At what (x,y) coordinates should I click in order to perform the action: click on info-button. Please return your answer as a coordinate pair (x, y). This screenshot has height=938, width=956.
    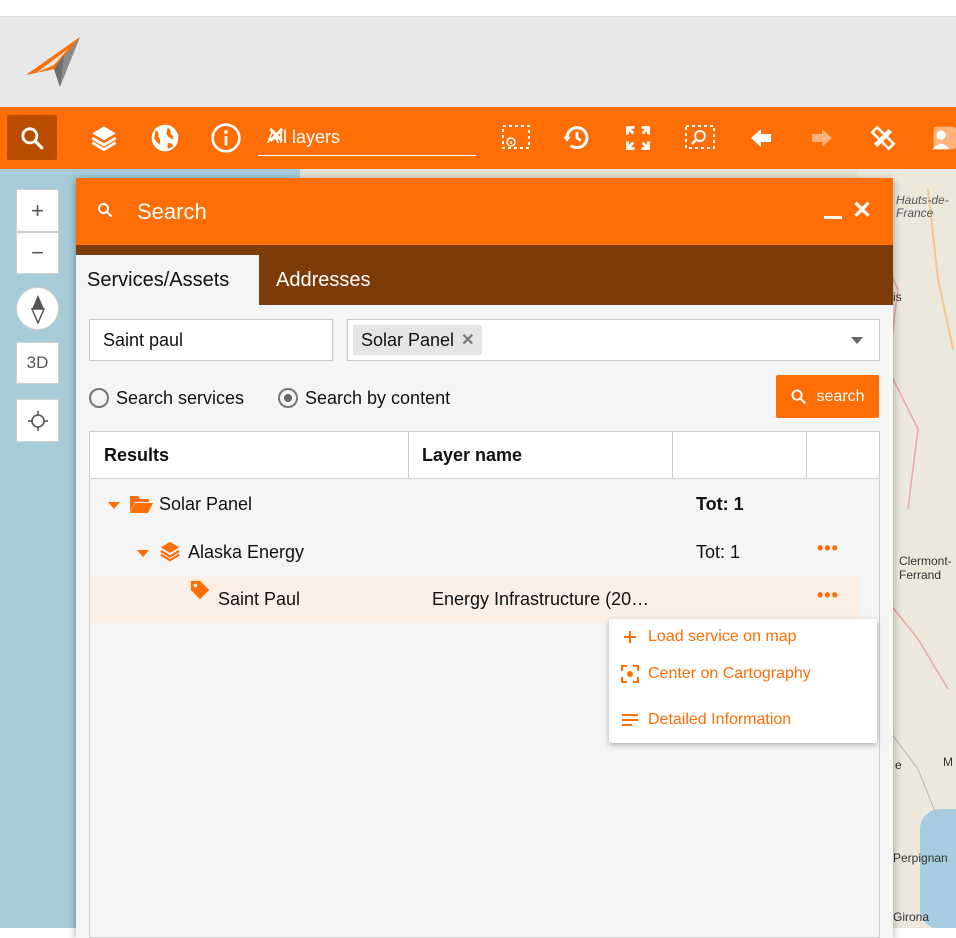
    Looking at the image, I should click on (226, 138).